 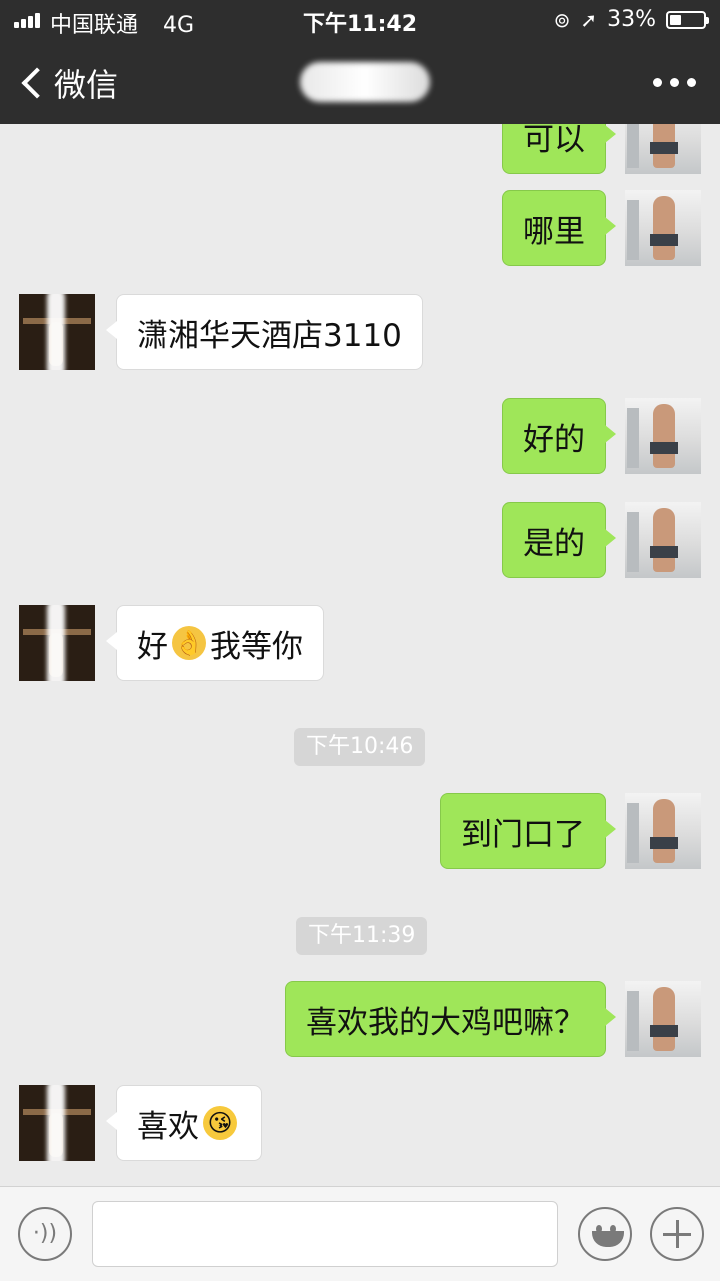 I want to click on battery-percent: 33%, so click(x=631, y=19).